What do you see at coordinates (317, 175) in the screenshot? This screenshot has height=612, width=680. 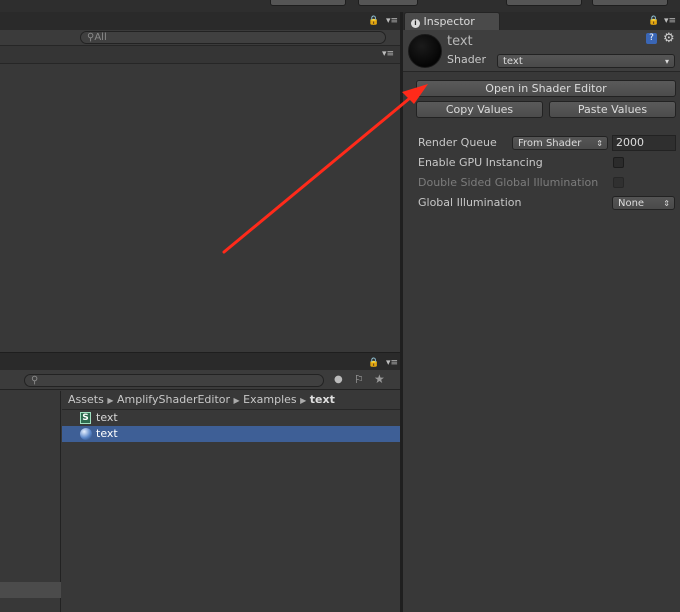 I see `annotation-arrow-shaft` at bounding box center [317, 175].